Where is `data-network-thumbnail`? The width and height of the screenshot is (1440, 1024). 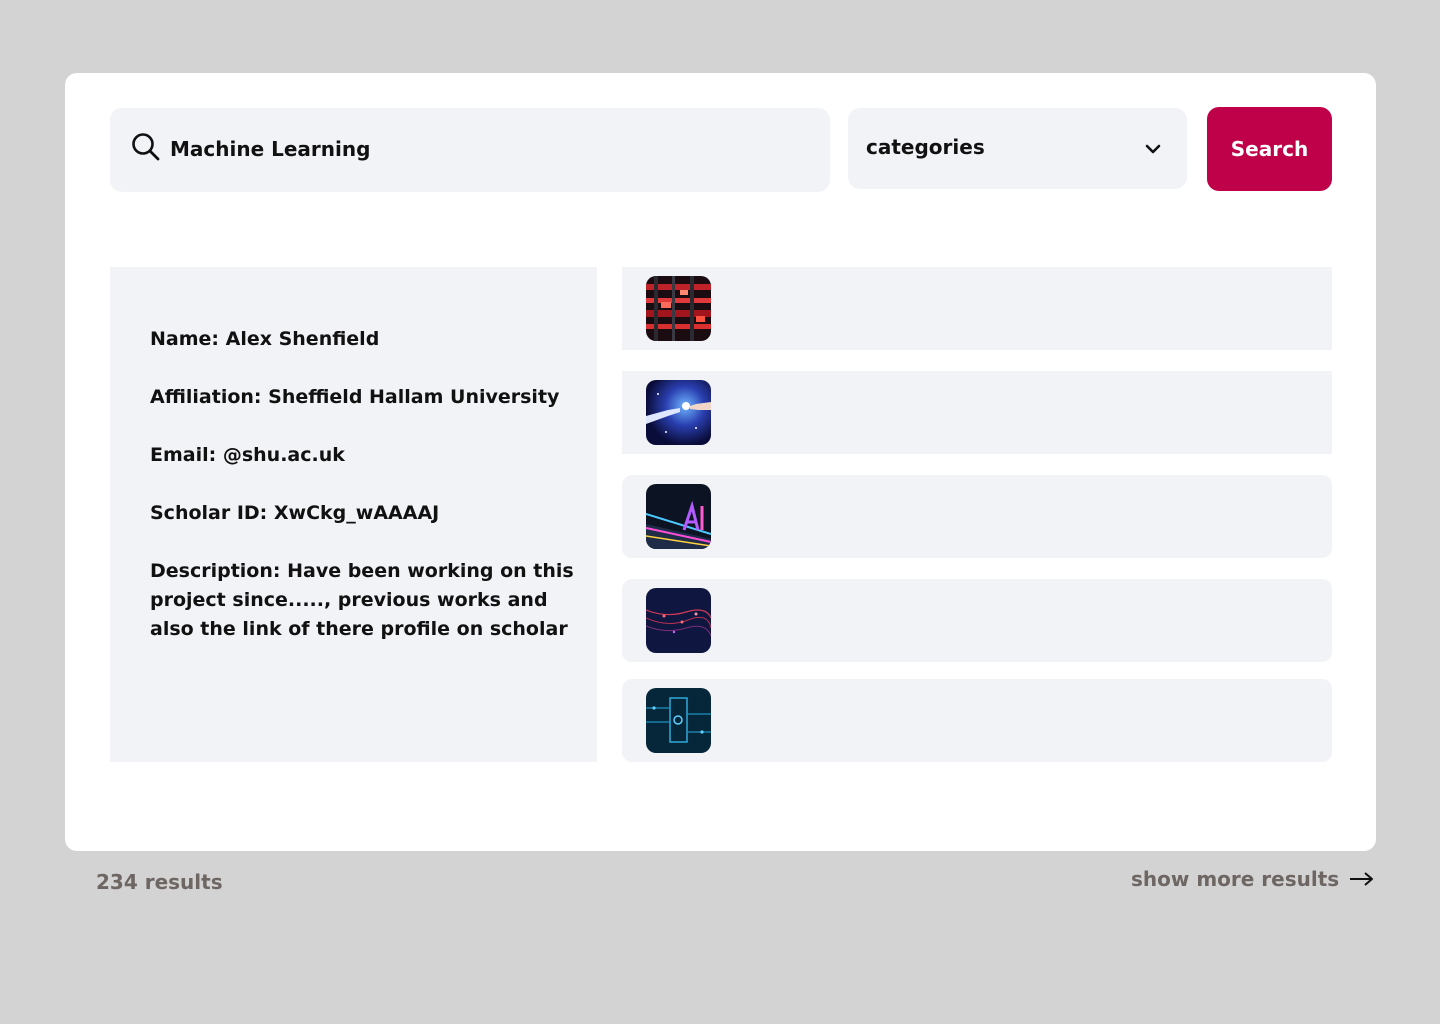 data-network-thumbnail is located at coordinates (678, 620).